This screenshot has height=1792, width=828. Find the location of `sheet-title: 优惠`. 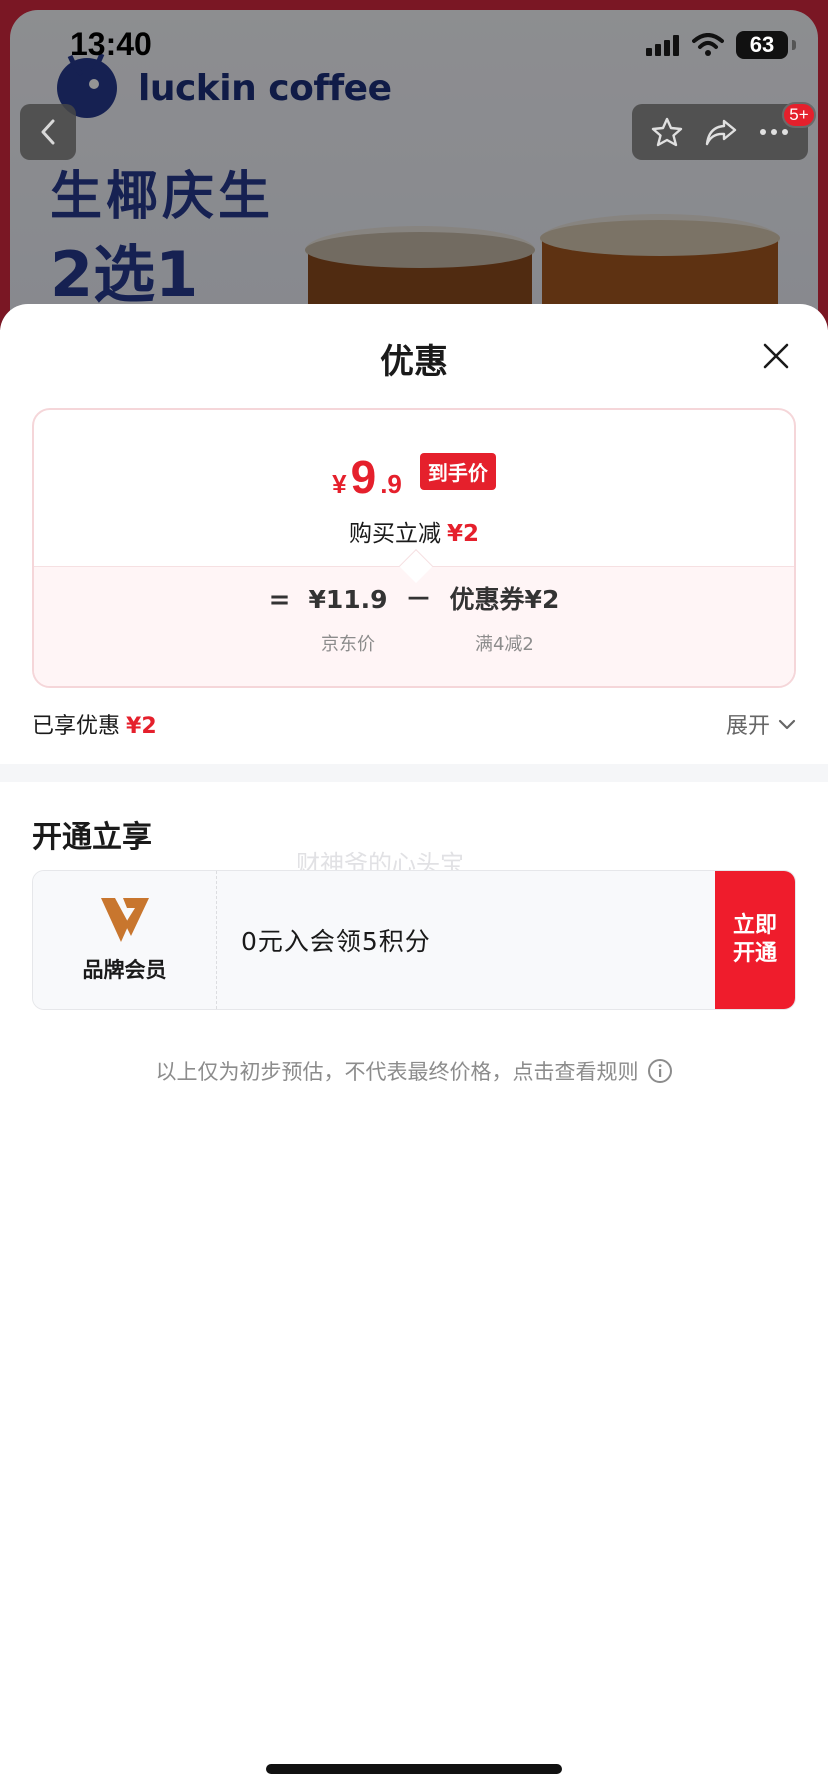

sheet-title: 优惠 is located at coordinates (414, 362).